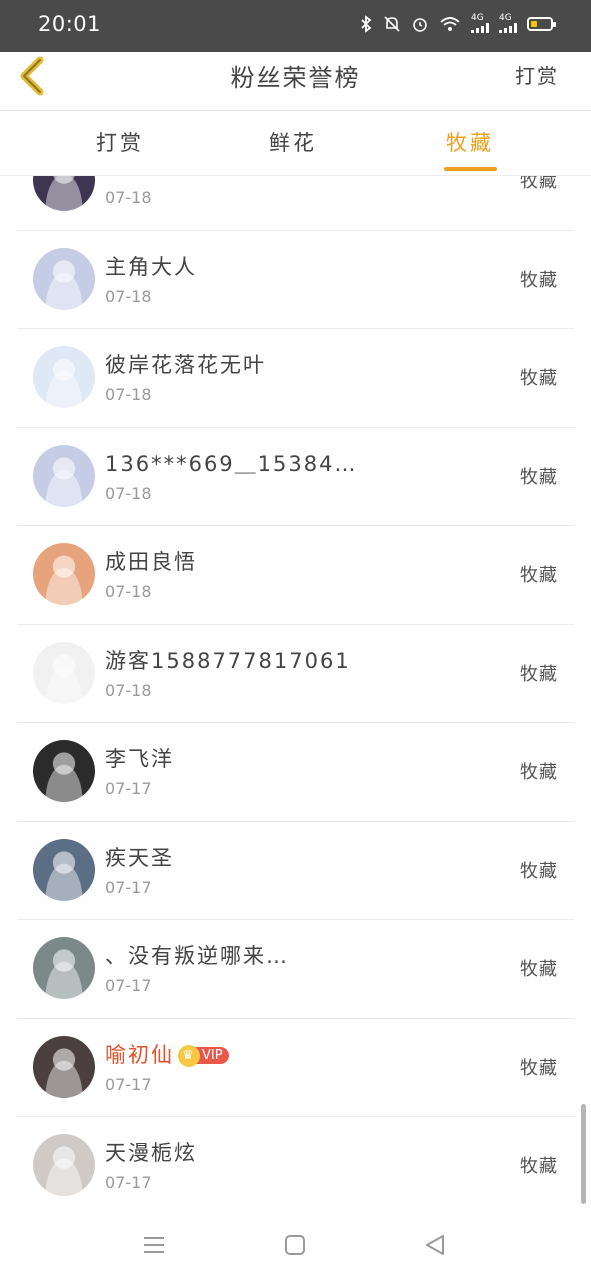 This screenshot has height=1280, width=591. I want to click on tab-reward: 打赏, so click(120, 142).